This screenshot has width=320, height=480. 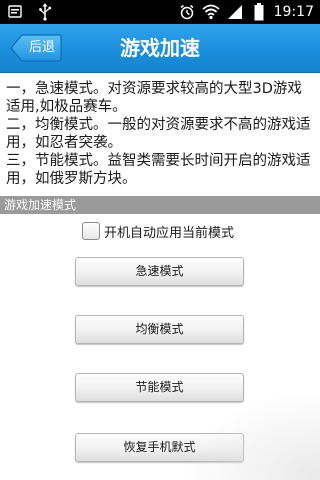 I want to click on description-line: 二，均衡模式。一般的对资源要求不高的游戏适用，如忍者突袭。, so click(x=158, y=134).